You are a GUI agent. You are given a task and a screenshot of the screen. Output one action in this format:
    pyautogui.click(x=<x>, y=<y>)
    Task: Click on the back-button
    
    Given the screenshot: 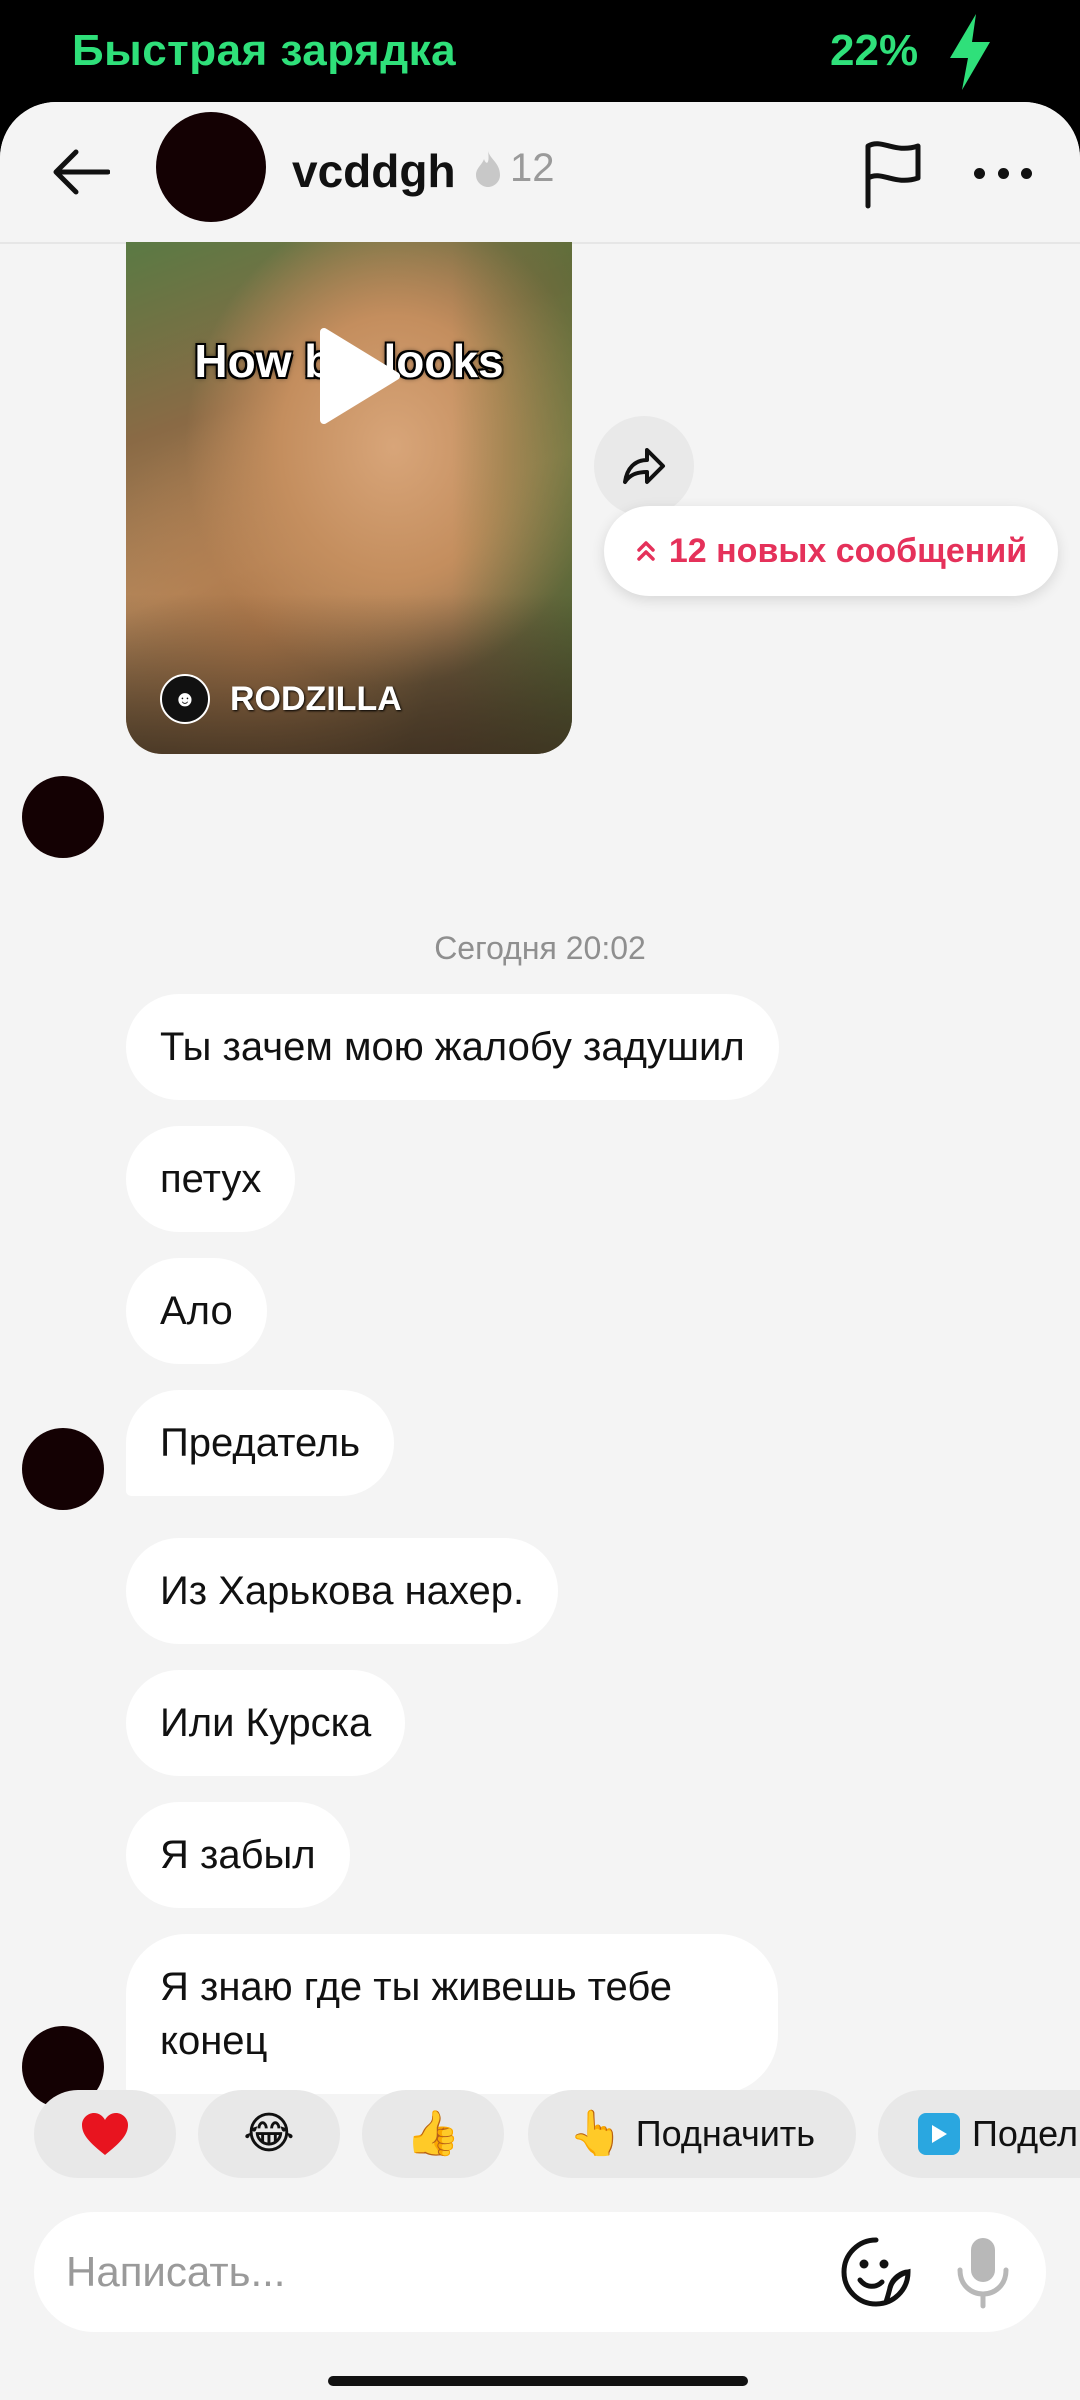 What is the action you would take?
    pyautogui.click(x=80, y=172)
    